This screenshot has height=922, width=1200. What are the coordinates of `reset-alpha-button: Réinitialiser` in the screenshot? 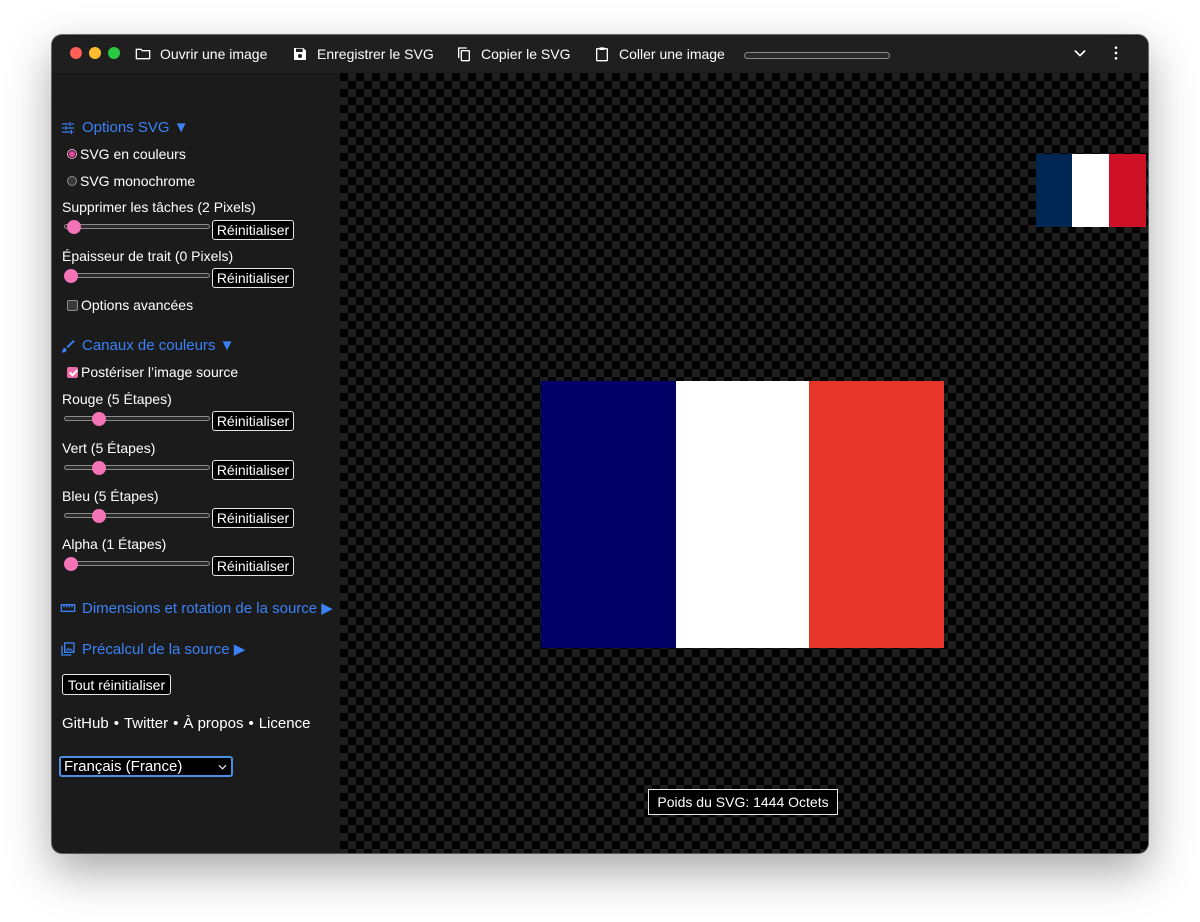 It's located at (253, 566).